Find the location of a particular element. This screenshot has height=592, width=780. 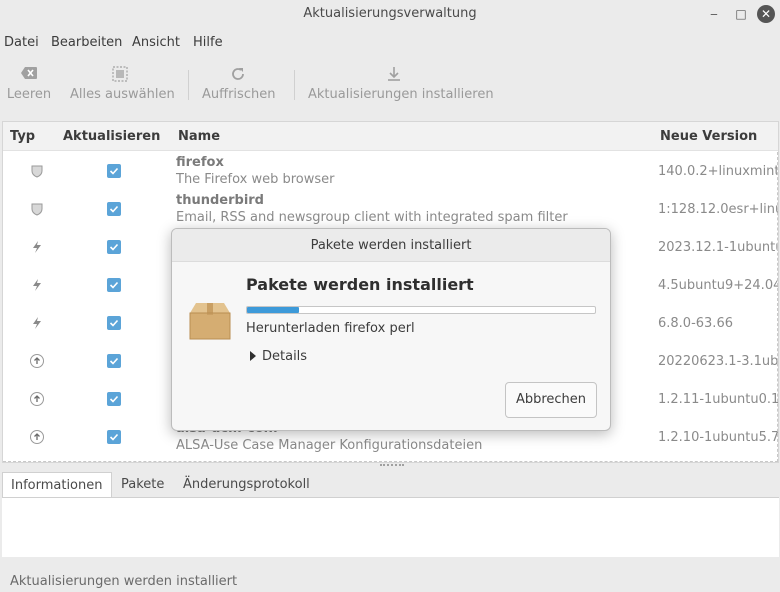

minimize-button: ‒ is located at coordinates (714, 14).